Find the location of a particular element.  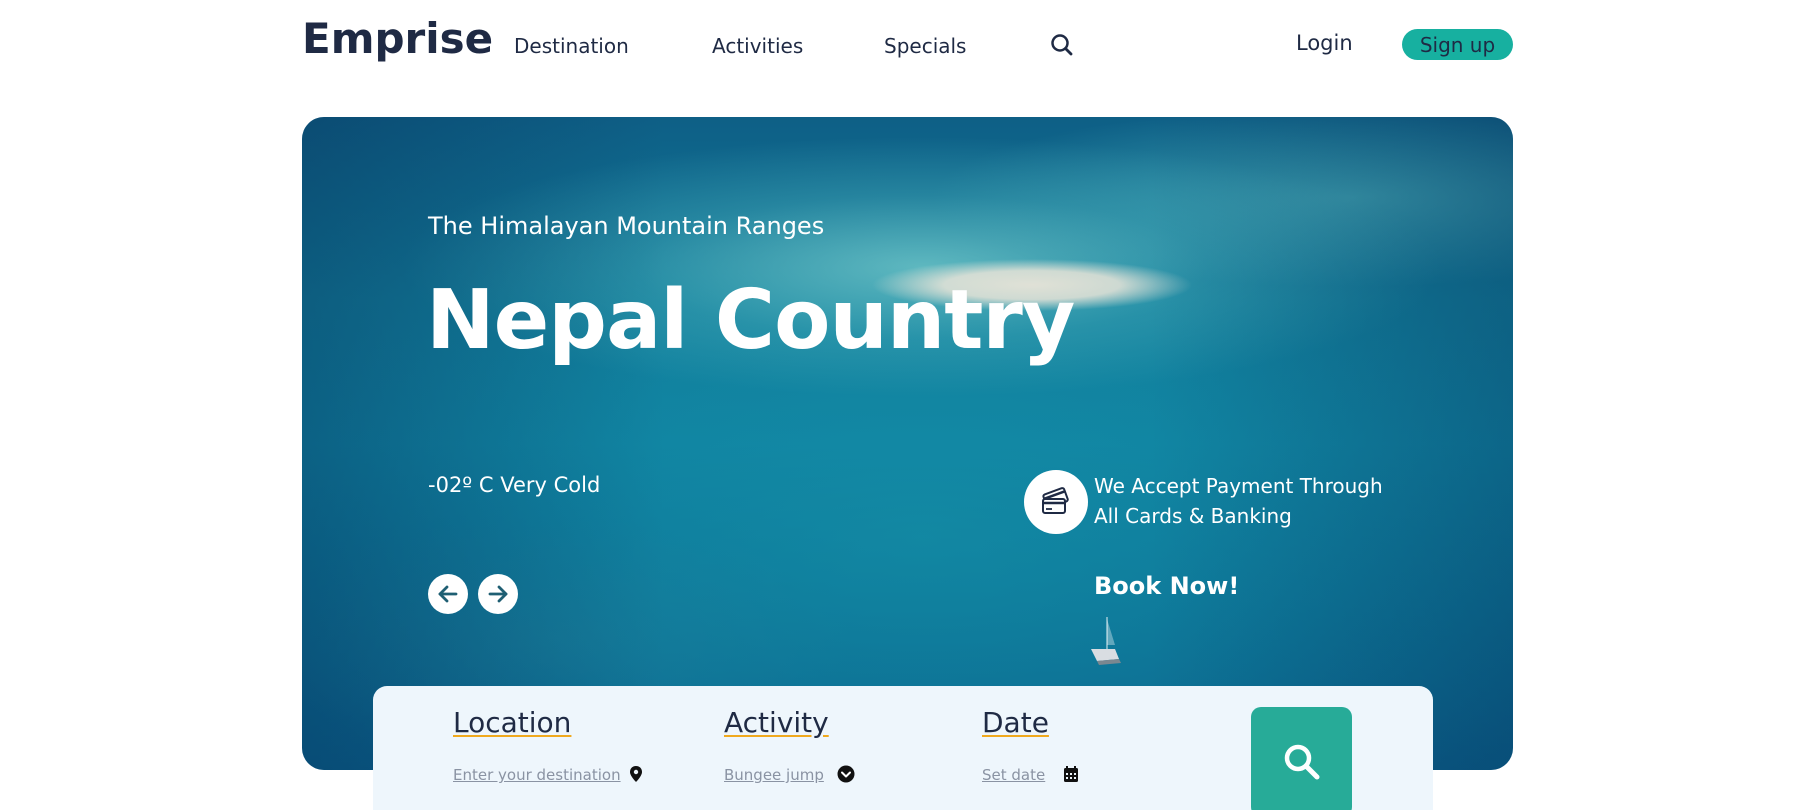

login-link: Login is located at coordinates (1324, 43).